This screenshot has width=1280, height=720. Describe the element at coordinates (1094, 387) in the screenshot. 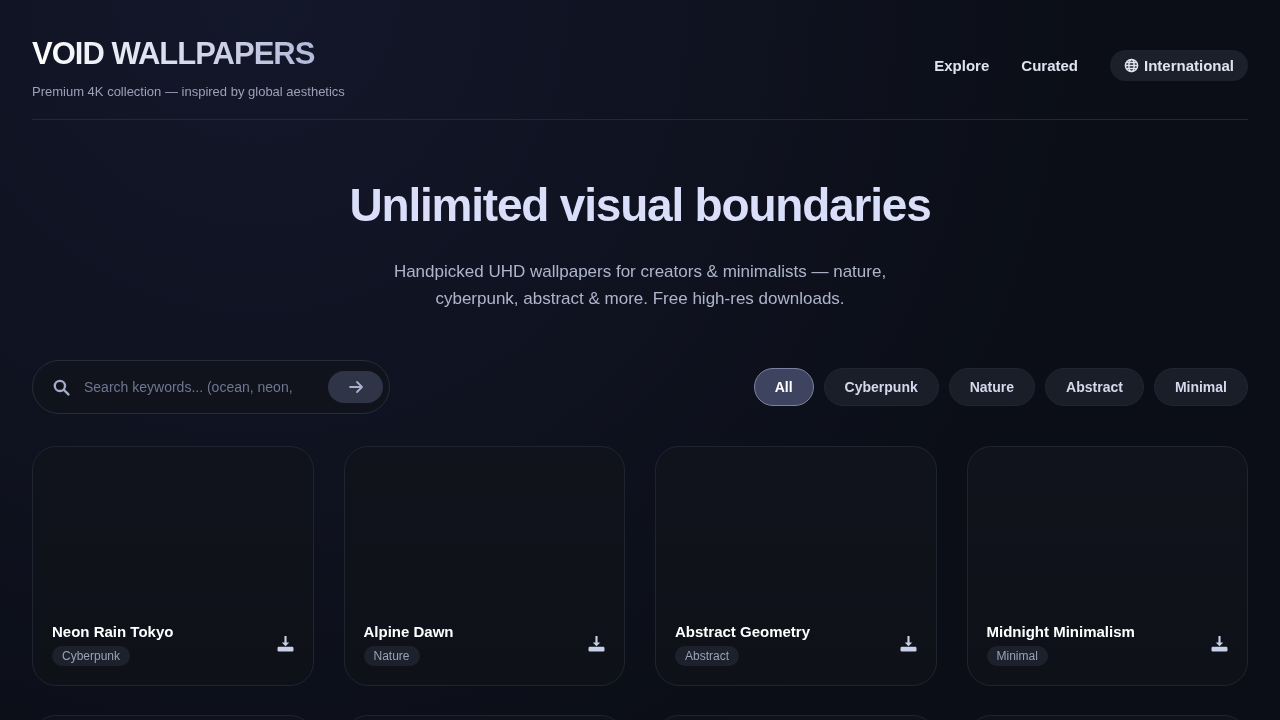

I see `filter-chip: Abstract` at that location.